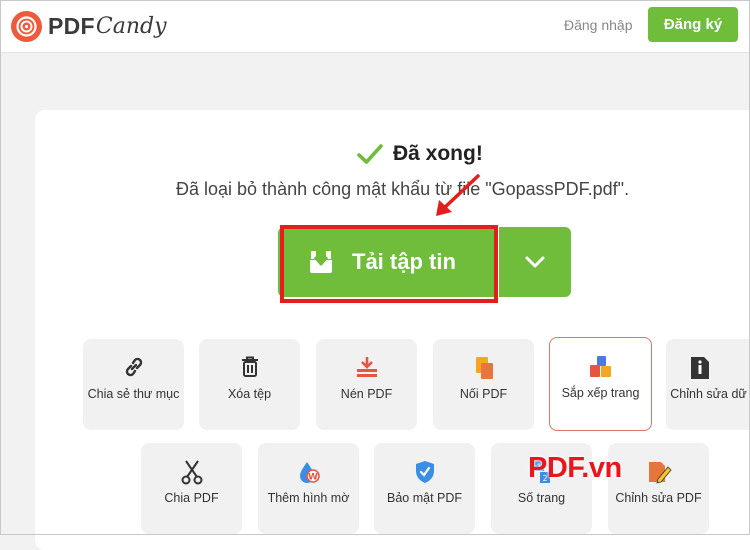 This screenshot has width=750, height=550. What do you see at coordinates (71, 25) in the screenshot?
I see `logo-text-pdf: PDF` at bounding box center [71, 25].